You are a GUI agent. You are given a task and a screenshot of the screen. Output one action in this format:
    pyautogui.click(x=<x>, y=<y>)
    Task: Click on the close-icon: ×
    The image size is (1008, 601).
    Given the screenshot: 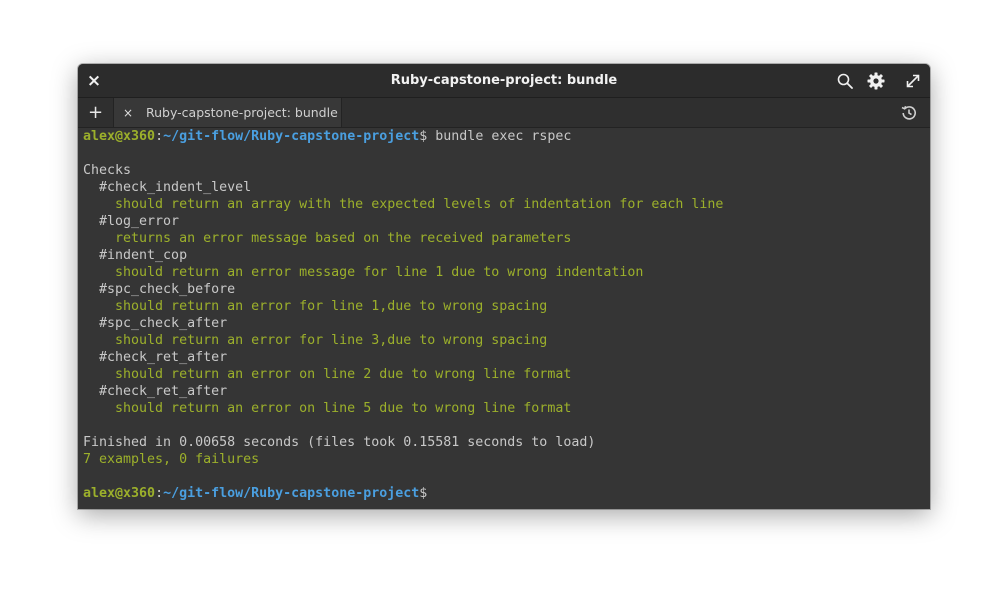 What is the action you would take?
    pyautogui.click(x=128, y=112)
    